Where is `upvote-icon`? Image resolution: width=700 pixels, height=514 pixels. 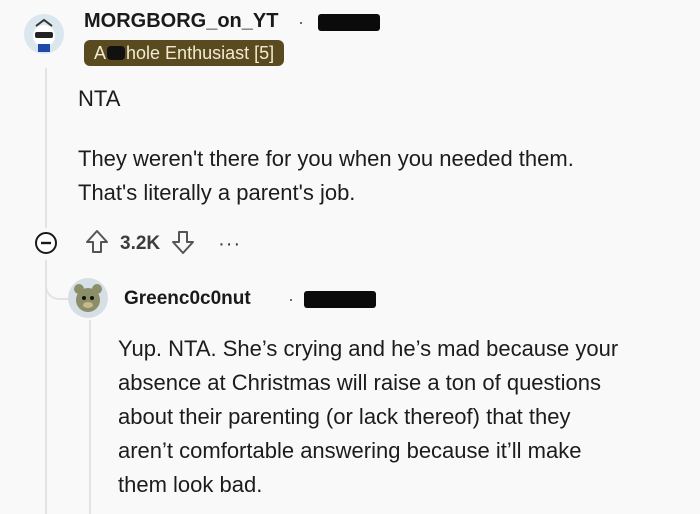 upvote-icon is located at coordinates (97, 244).